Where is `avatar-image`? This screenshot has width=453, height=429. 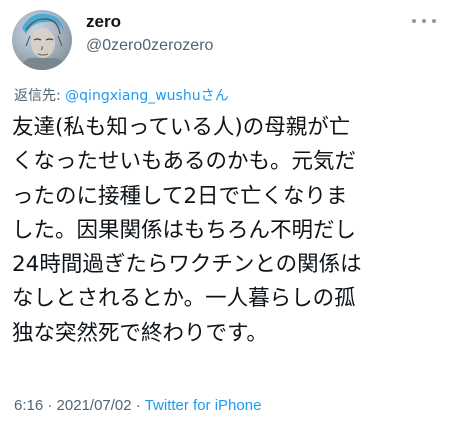 avatar-image is located at coordinates (43, 41).